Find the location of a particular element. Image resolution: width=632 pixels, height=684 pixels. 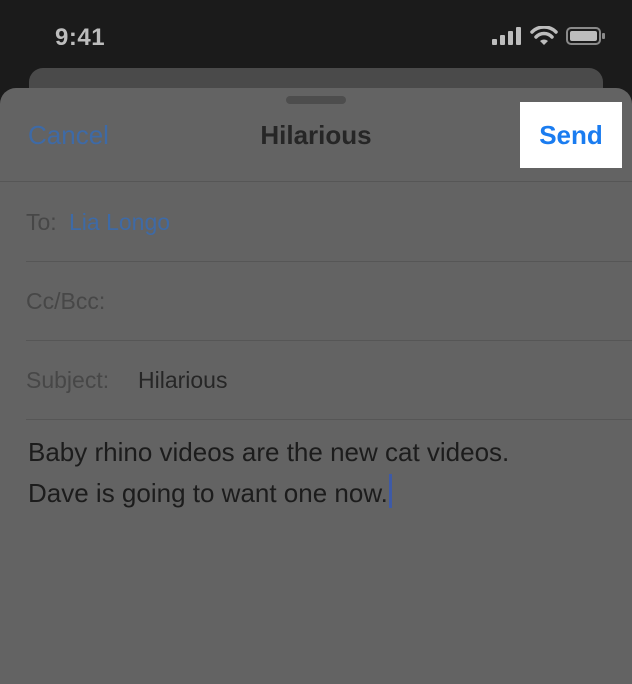

body-line-with-cursor: Dave is going to want one now. is located at coordinates (318, 493).